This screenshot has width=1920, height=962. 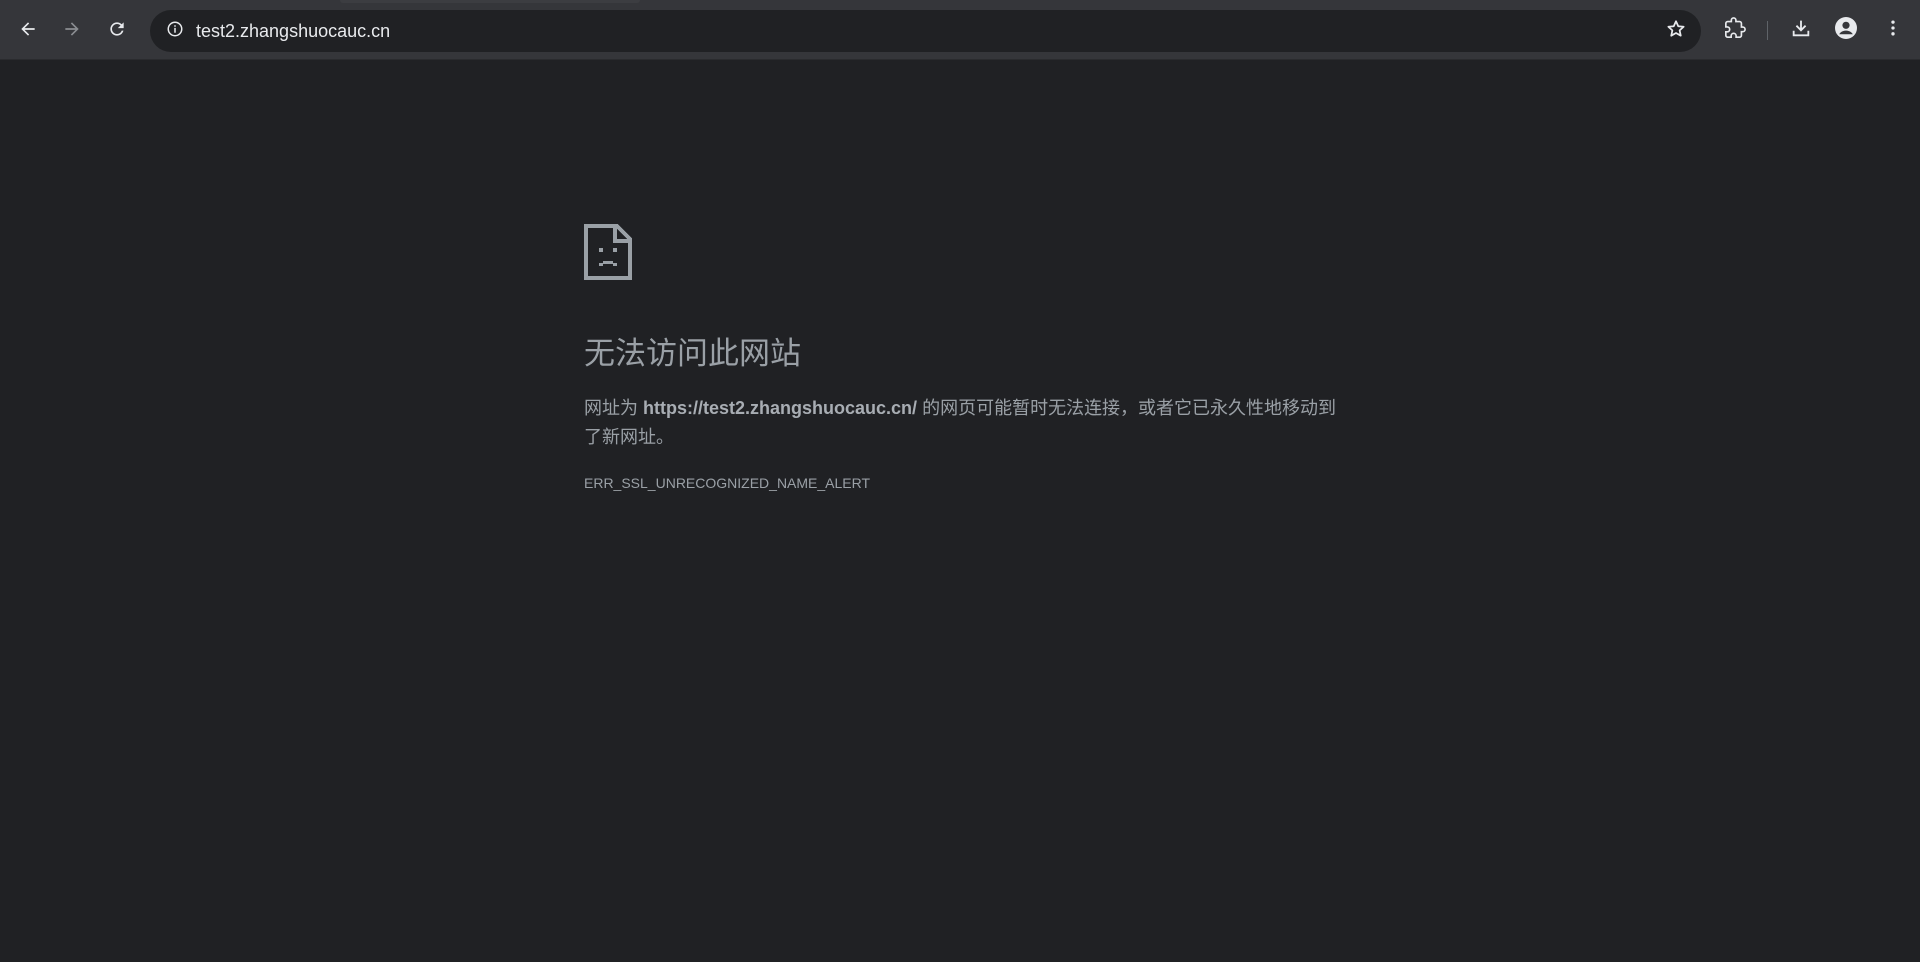 I want to click on info-circle-icon, so click(x=175, y=31).